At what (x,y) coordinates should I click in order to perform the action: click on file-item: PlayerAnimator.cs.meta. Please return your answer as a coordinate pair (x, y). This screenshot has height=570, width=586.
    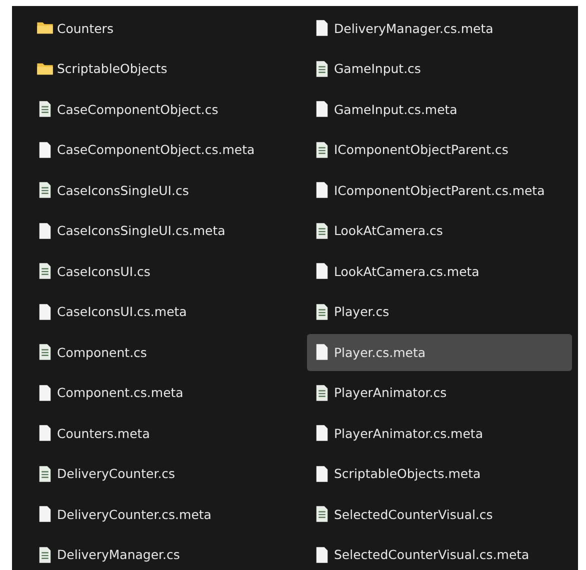
    Looking at the image, I should click on (439, 433).